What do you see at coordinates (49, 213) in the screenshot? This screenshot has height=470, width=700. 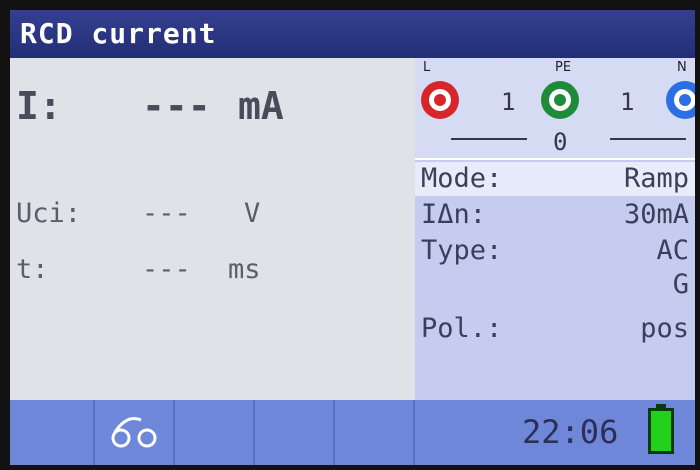 I see `uci-label: Uci:` at bounding box center [49, 213].